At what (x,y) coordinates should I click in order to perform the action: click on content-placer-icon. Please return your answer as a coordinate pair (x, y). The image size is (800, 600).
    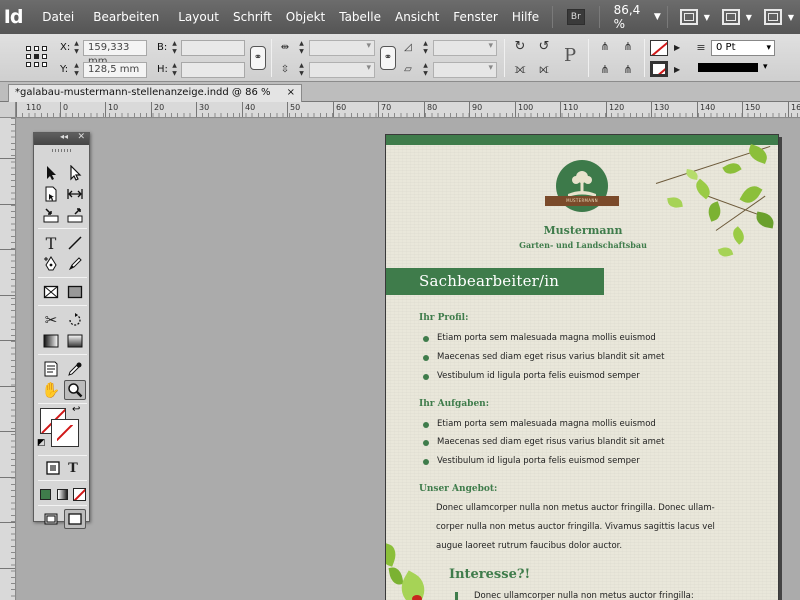
    Looking at the image, I should click on (75, 215).